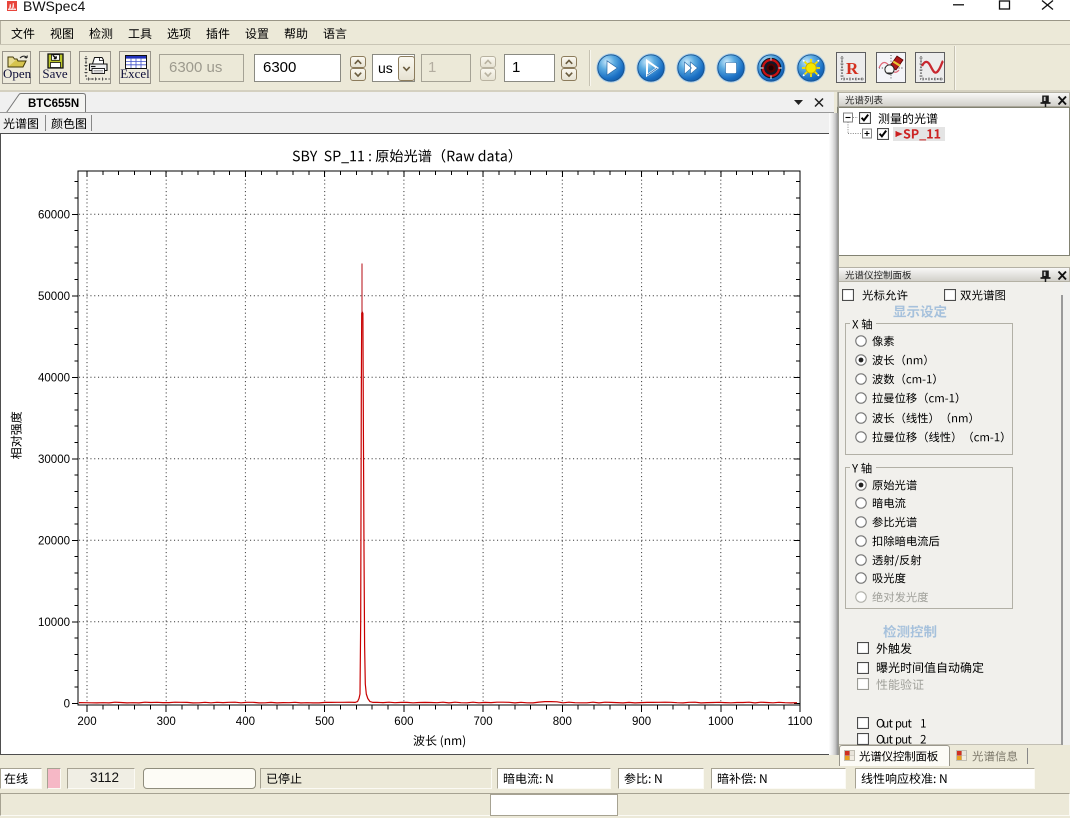 The image size is (1070, 818). Describe the element at coordinates (67, 704) in the screenshot. I see `svg-text: 0` at that location.